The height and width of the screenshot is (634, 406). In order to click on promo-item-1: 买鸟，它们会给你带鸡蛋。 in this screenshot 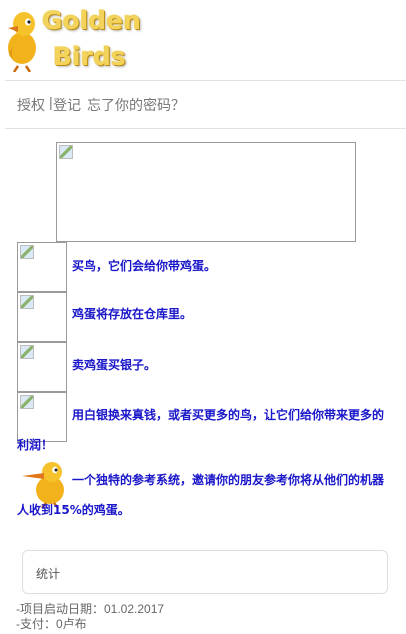, I will do `click(144, 266)`.